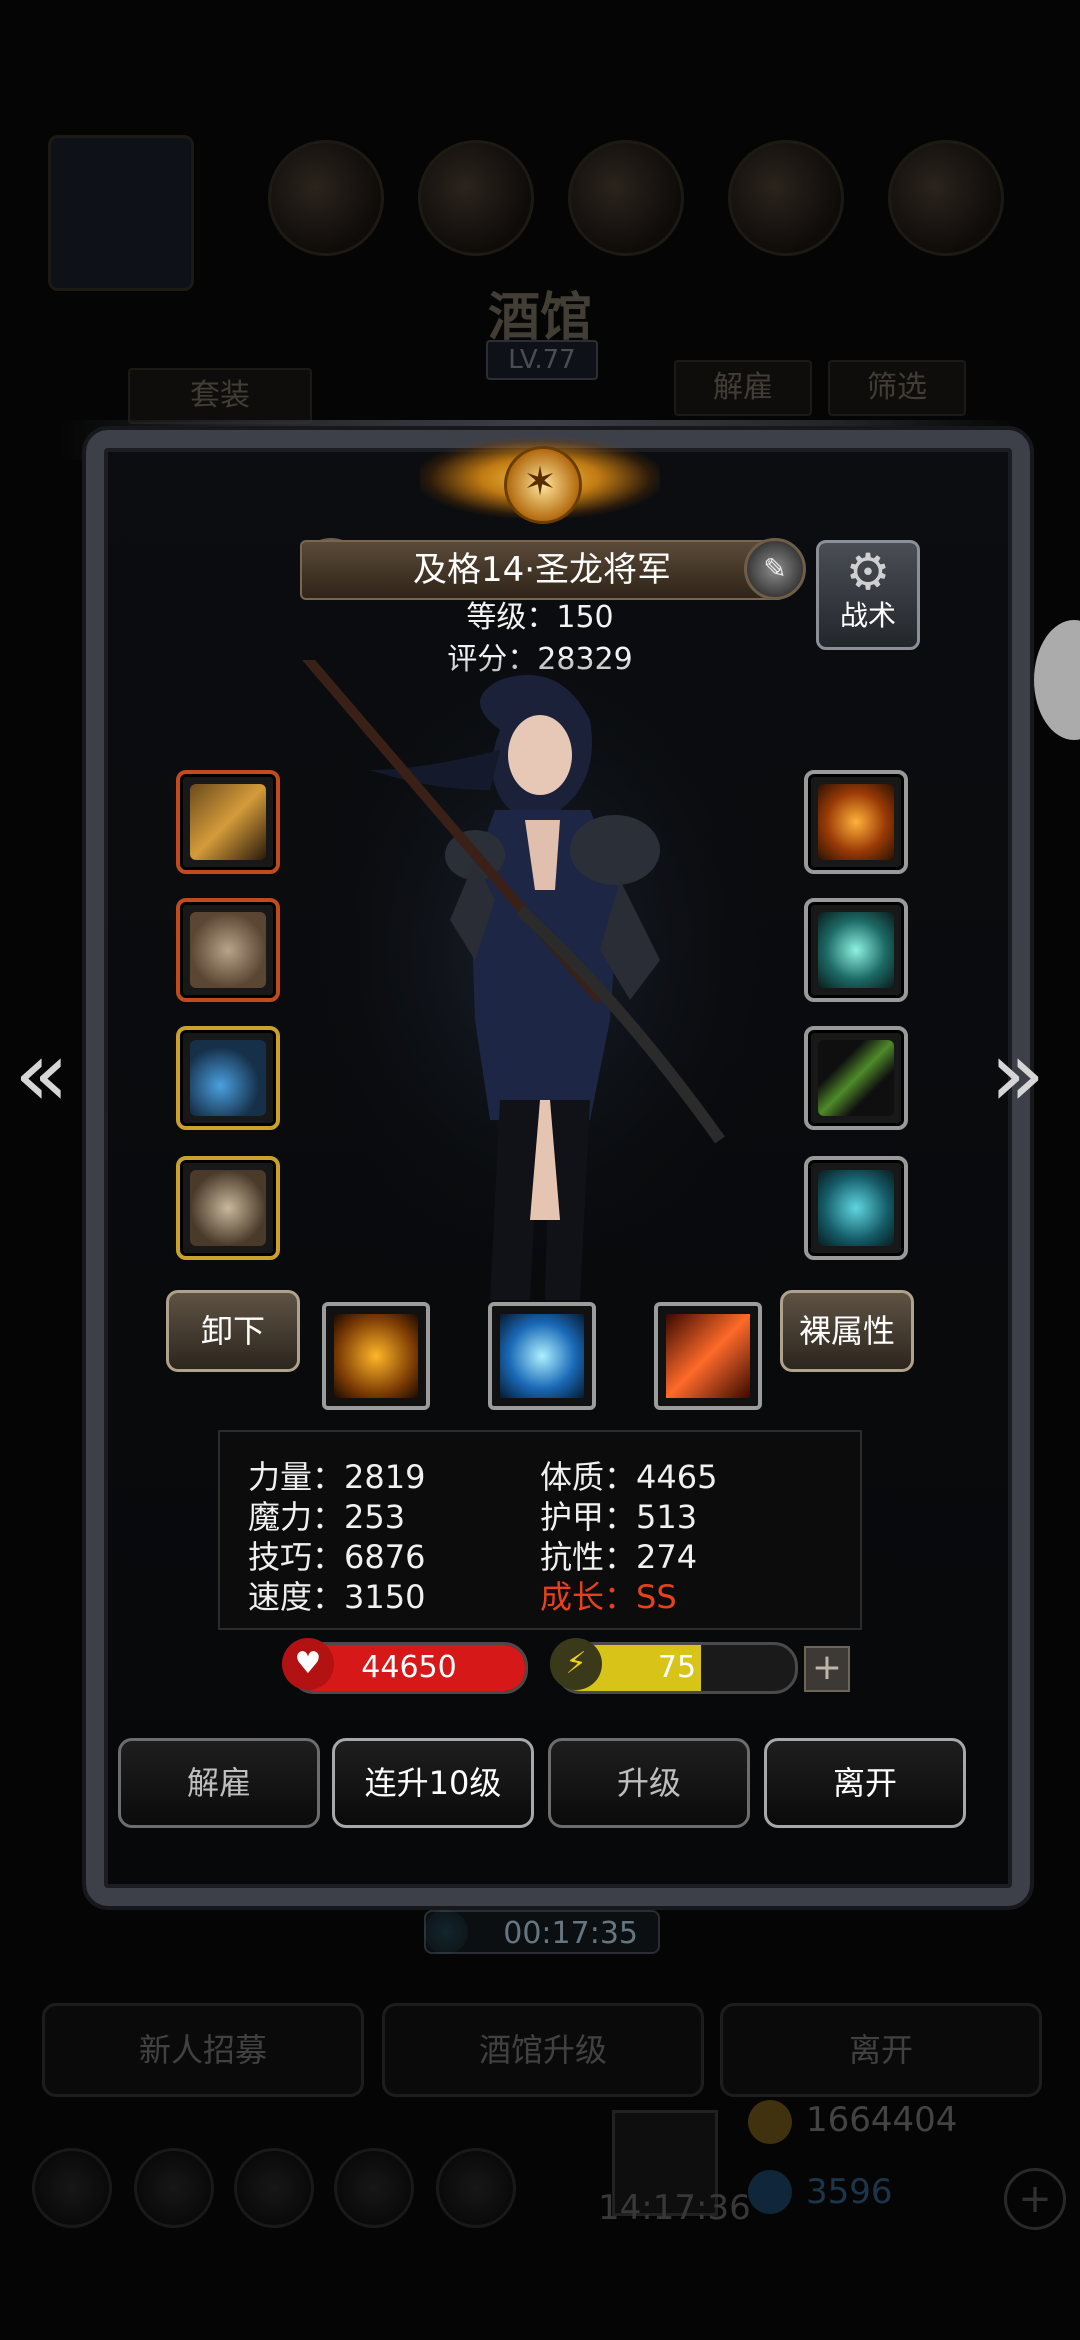 Image resolution: width=1080 pixels, height=2340 pixels. I want to click on unequip-button: 卸下, so click(233, 1331).